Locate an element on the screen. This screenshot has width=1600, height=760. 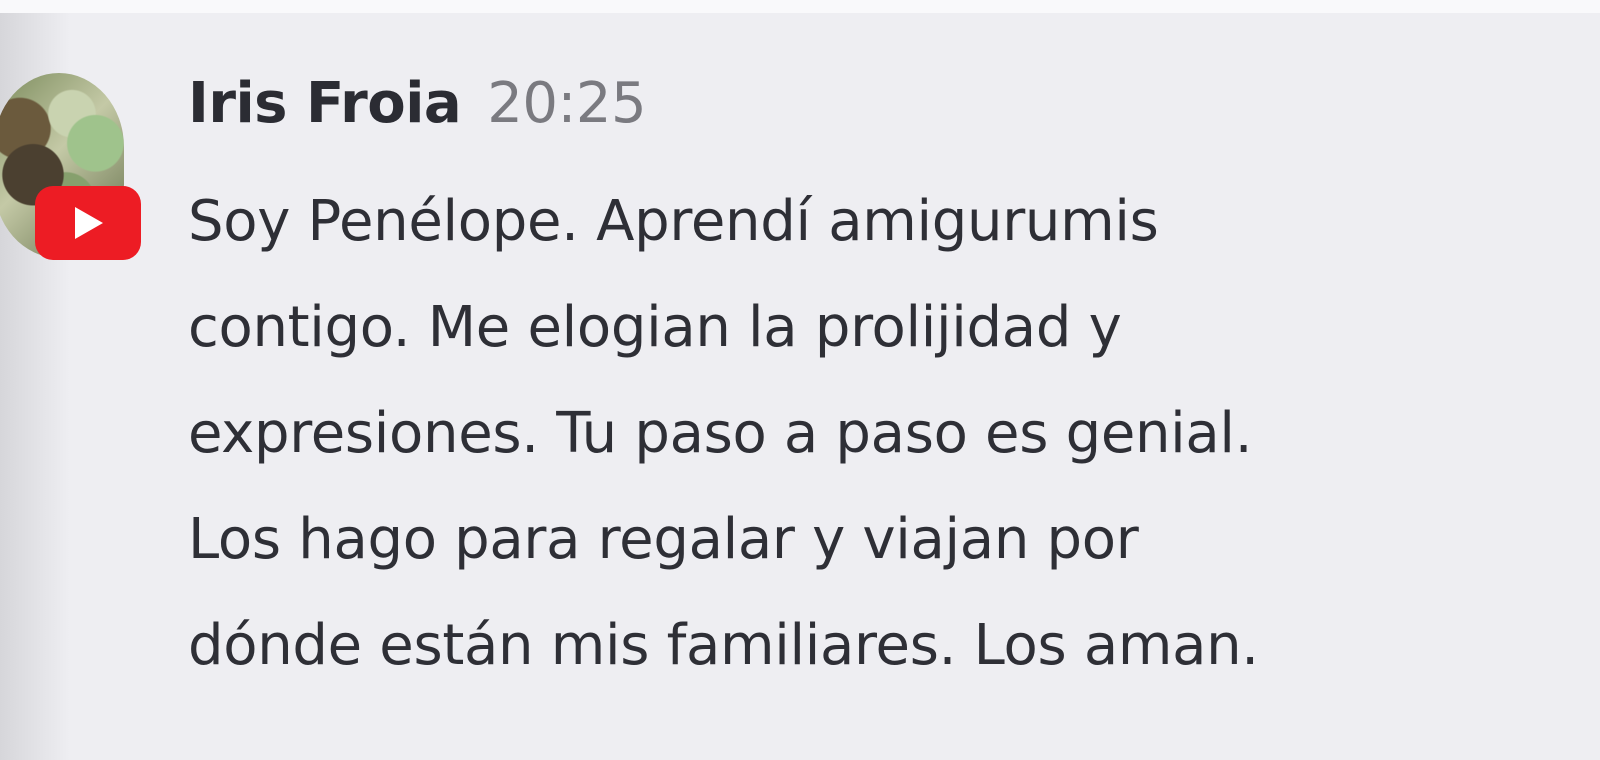
message-line: dónde están mis familiares. Los aman. is located at coordinates (723, 645).